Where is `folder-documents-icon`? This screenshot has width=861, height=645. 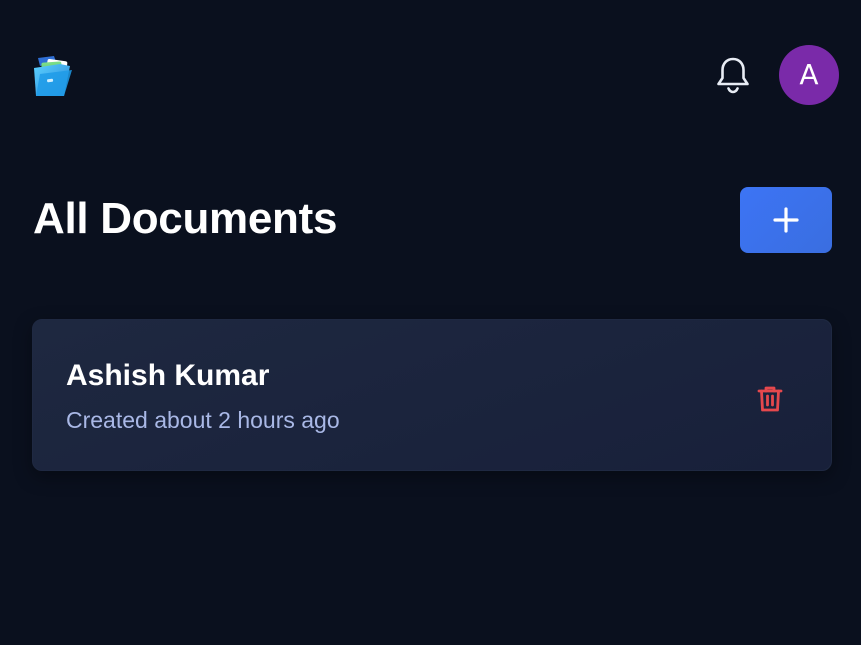
folder-documents-icon is located at coordinates (53, 76).